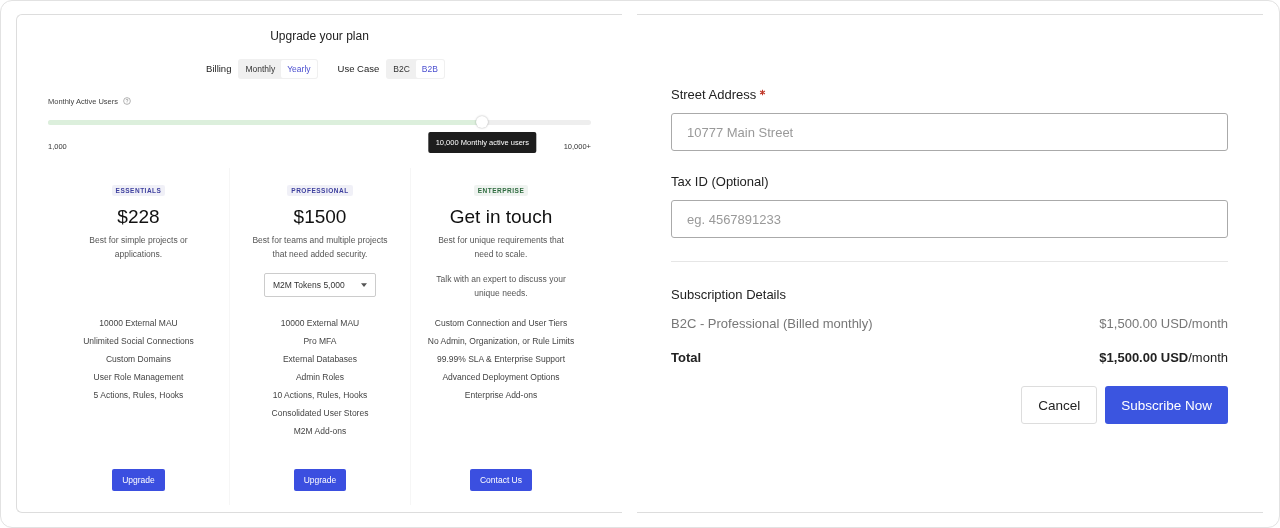 The width and height of the screenshot is (1280, 528). I want to click on plan-price: $1500, so click(320, 217).